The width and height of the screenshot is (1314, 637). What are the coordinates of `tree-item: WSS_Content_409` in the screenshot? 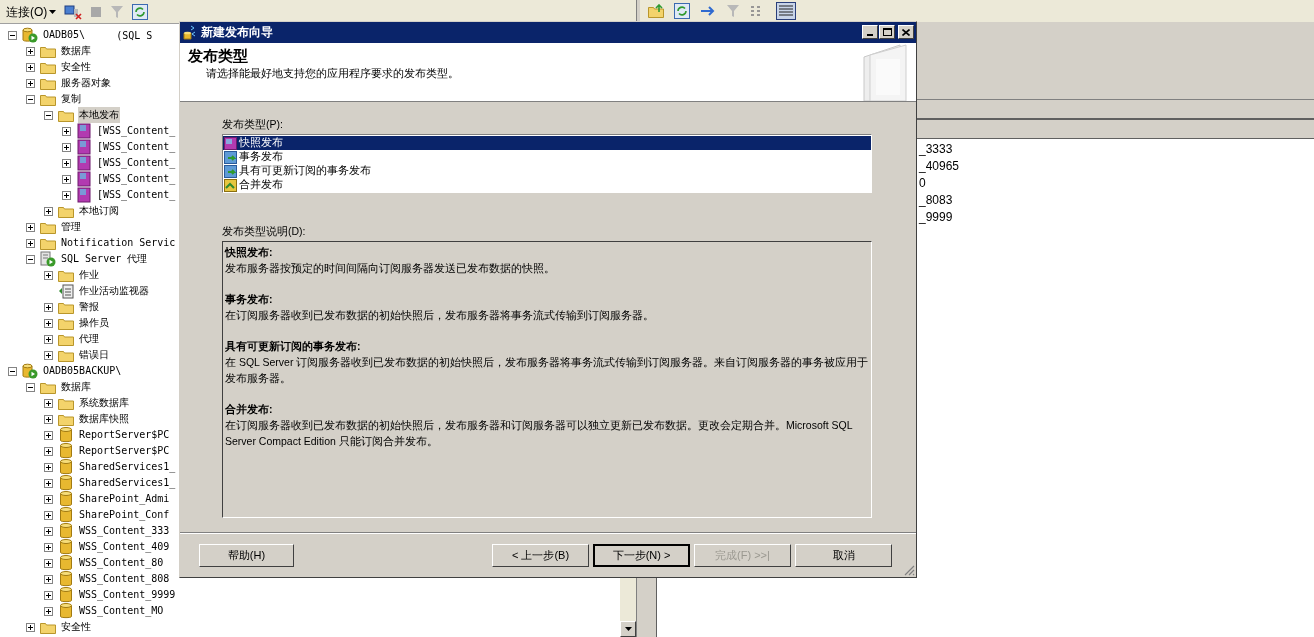 It's located at (124, 547).